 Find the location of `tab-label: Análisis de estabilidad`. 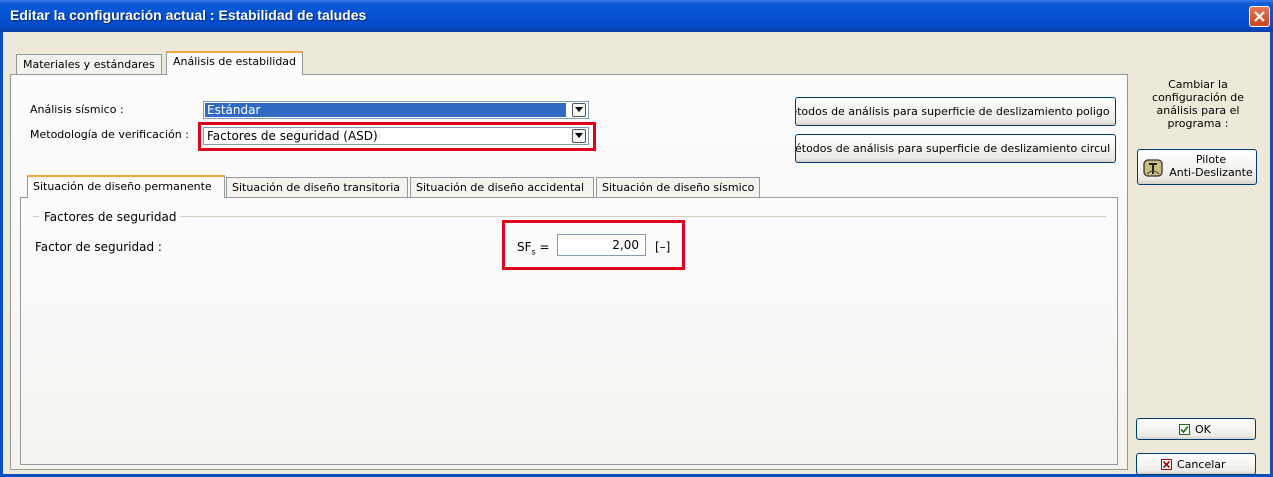

tab-label: Análisis de estabilidad is located at coordinates (235, 61).